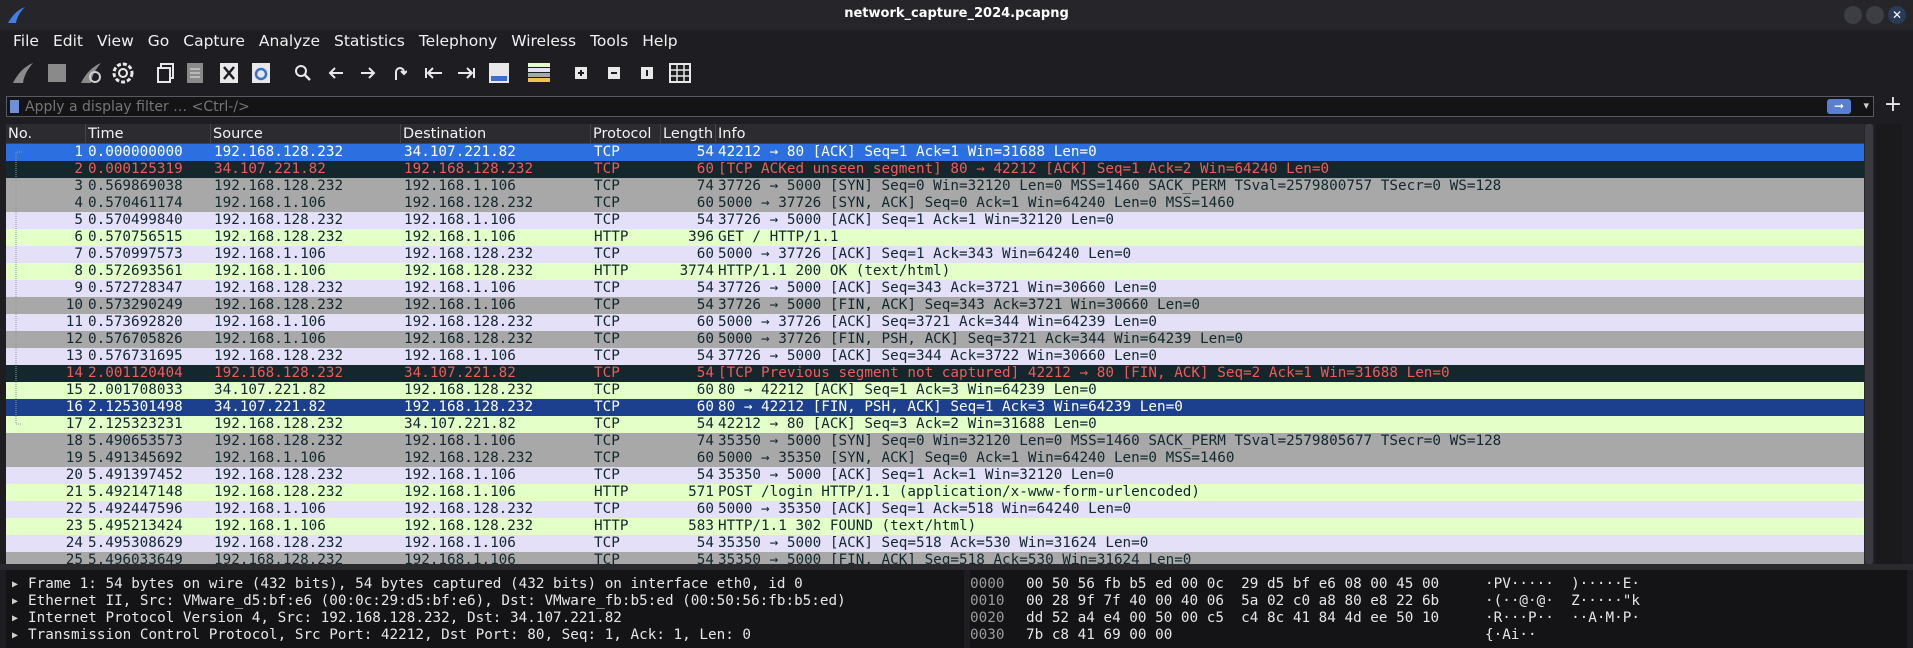 The height and width of the screenshot is (648, 1913). Describe the element at coordinates (543, 41) in the screenshot. I see `menu-wireless: Wireless` at that location.